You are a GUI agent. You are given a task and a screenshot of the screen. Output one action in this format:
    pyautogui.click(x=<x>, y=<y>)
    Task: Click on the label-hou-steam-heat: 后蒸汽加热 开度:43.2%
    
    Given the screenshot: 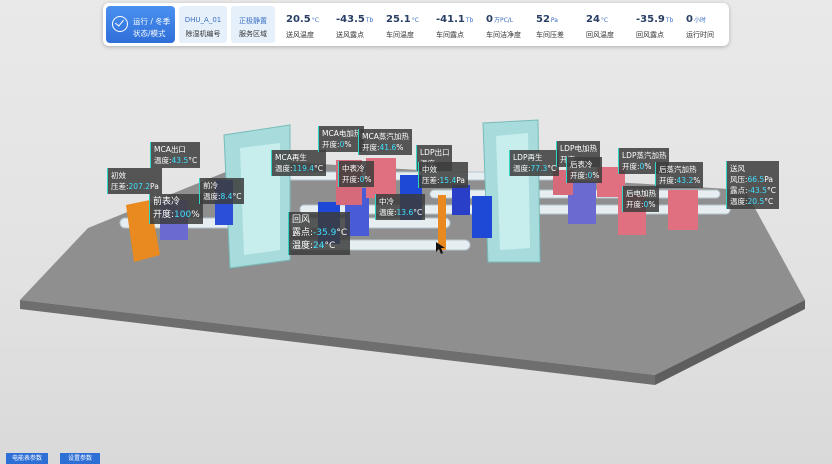 What is the action you would take?
    pyautogui.click(x=679, y=175)
    